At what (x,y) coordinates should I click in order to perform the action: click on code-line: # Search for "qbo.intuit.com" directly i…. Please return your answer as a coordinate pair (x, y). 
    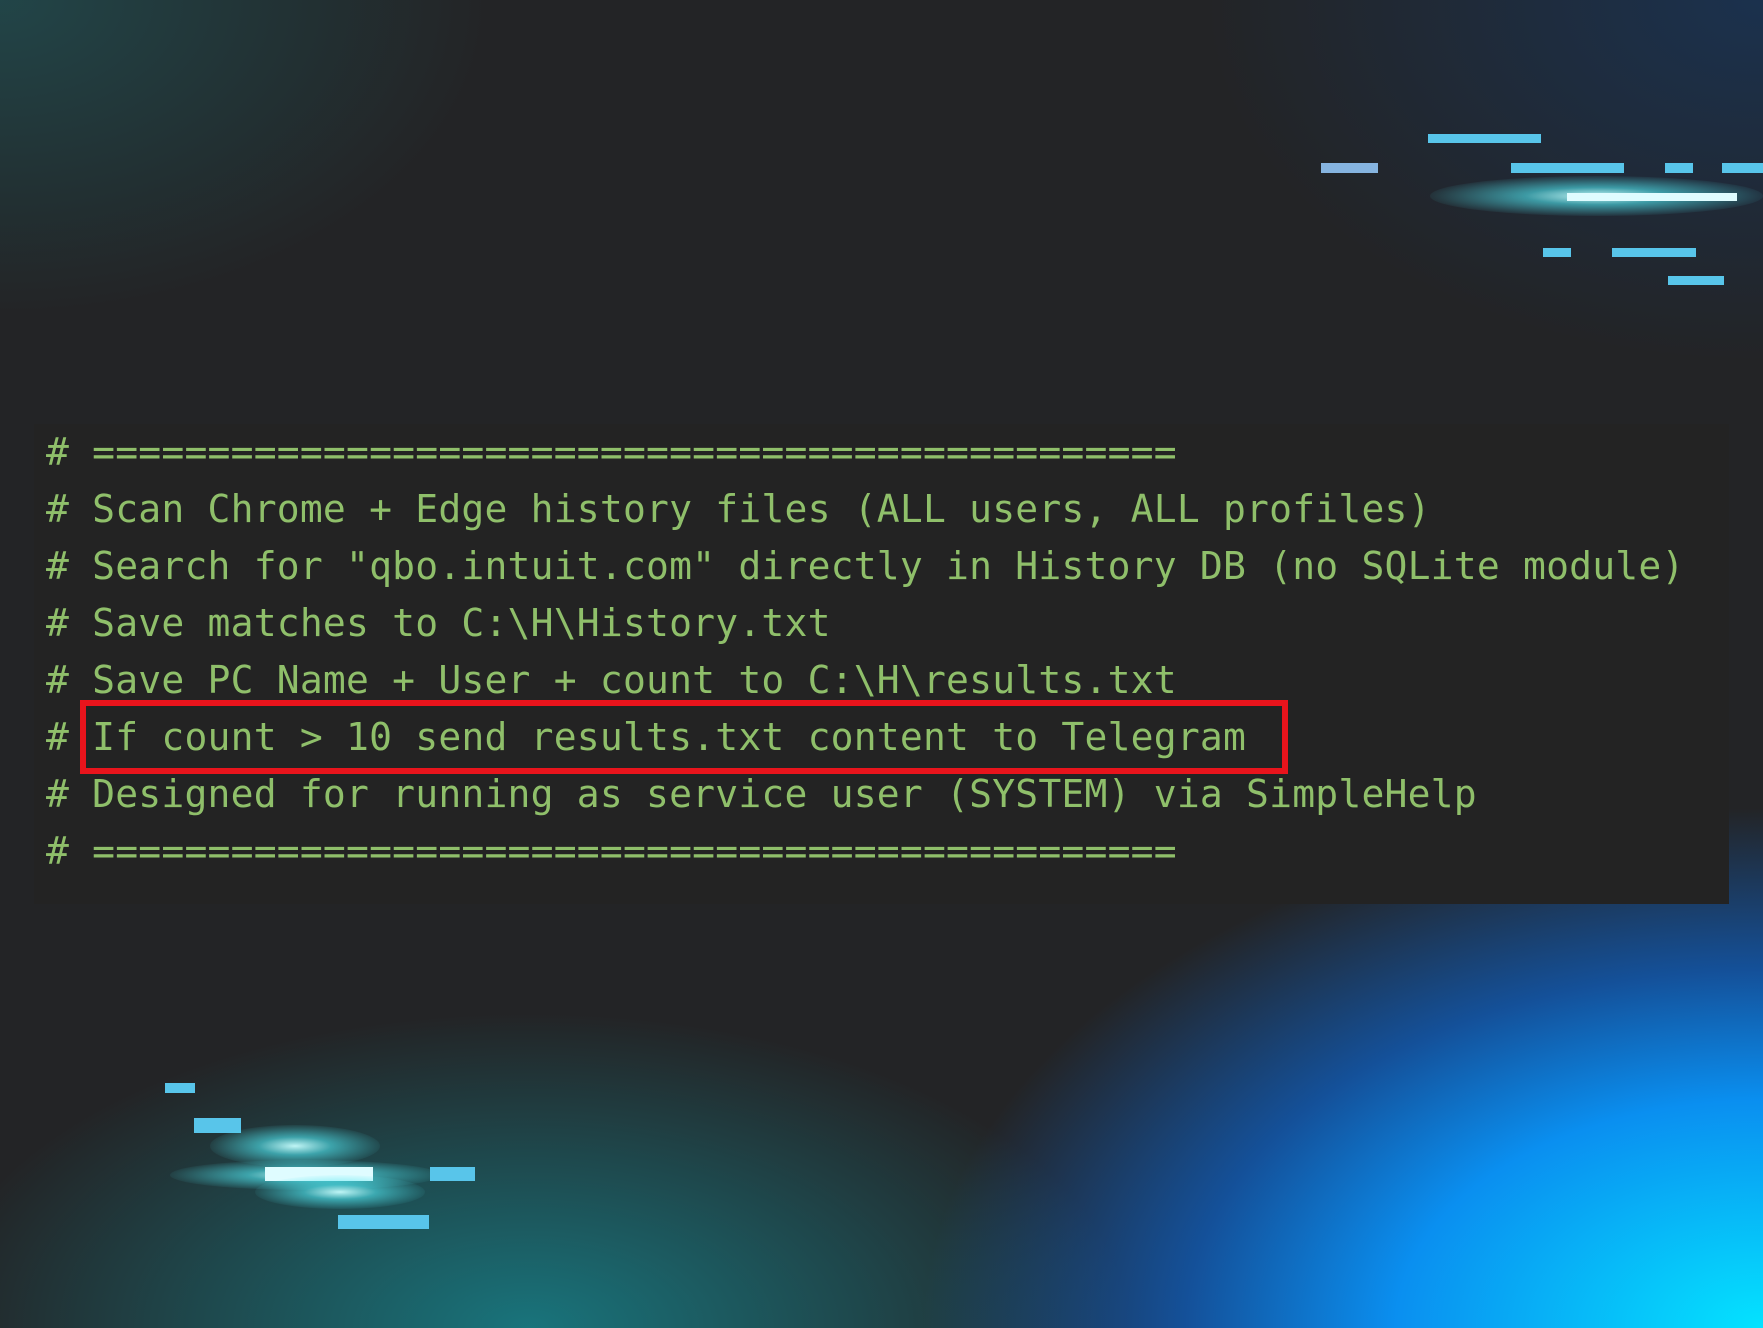
    Looking at the image, I should click on (865, 566).